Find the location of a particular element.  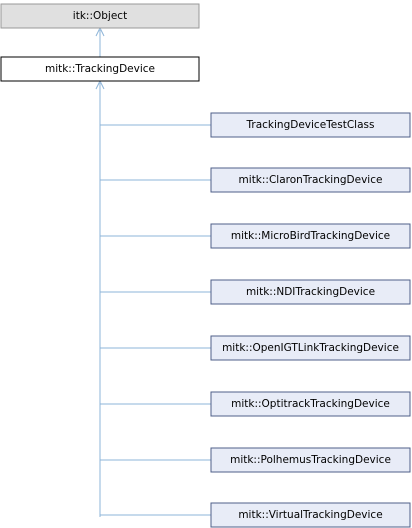

node-label-child-2: mitk::MicroBirdTrackingDevice is located at coordinates (310, 236).